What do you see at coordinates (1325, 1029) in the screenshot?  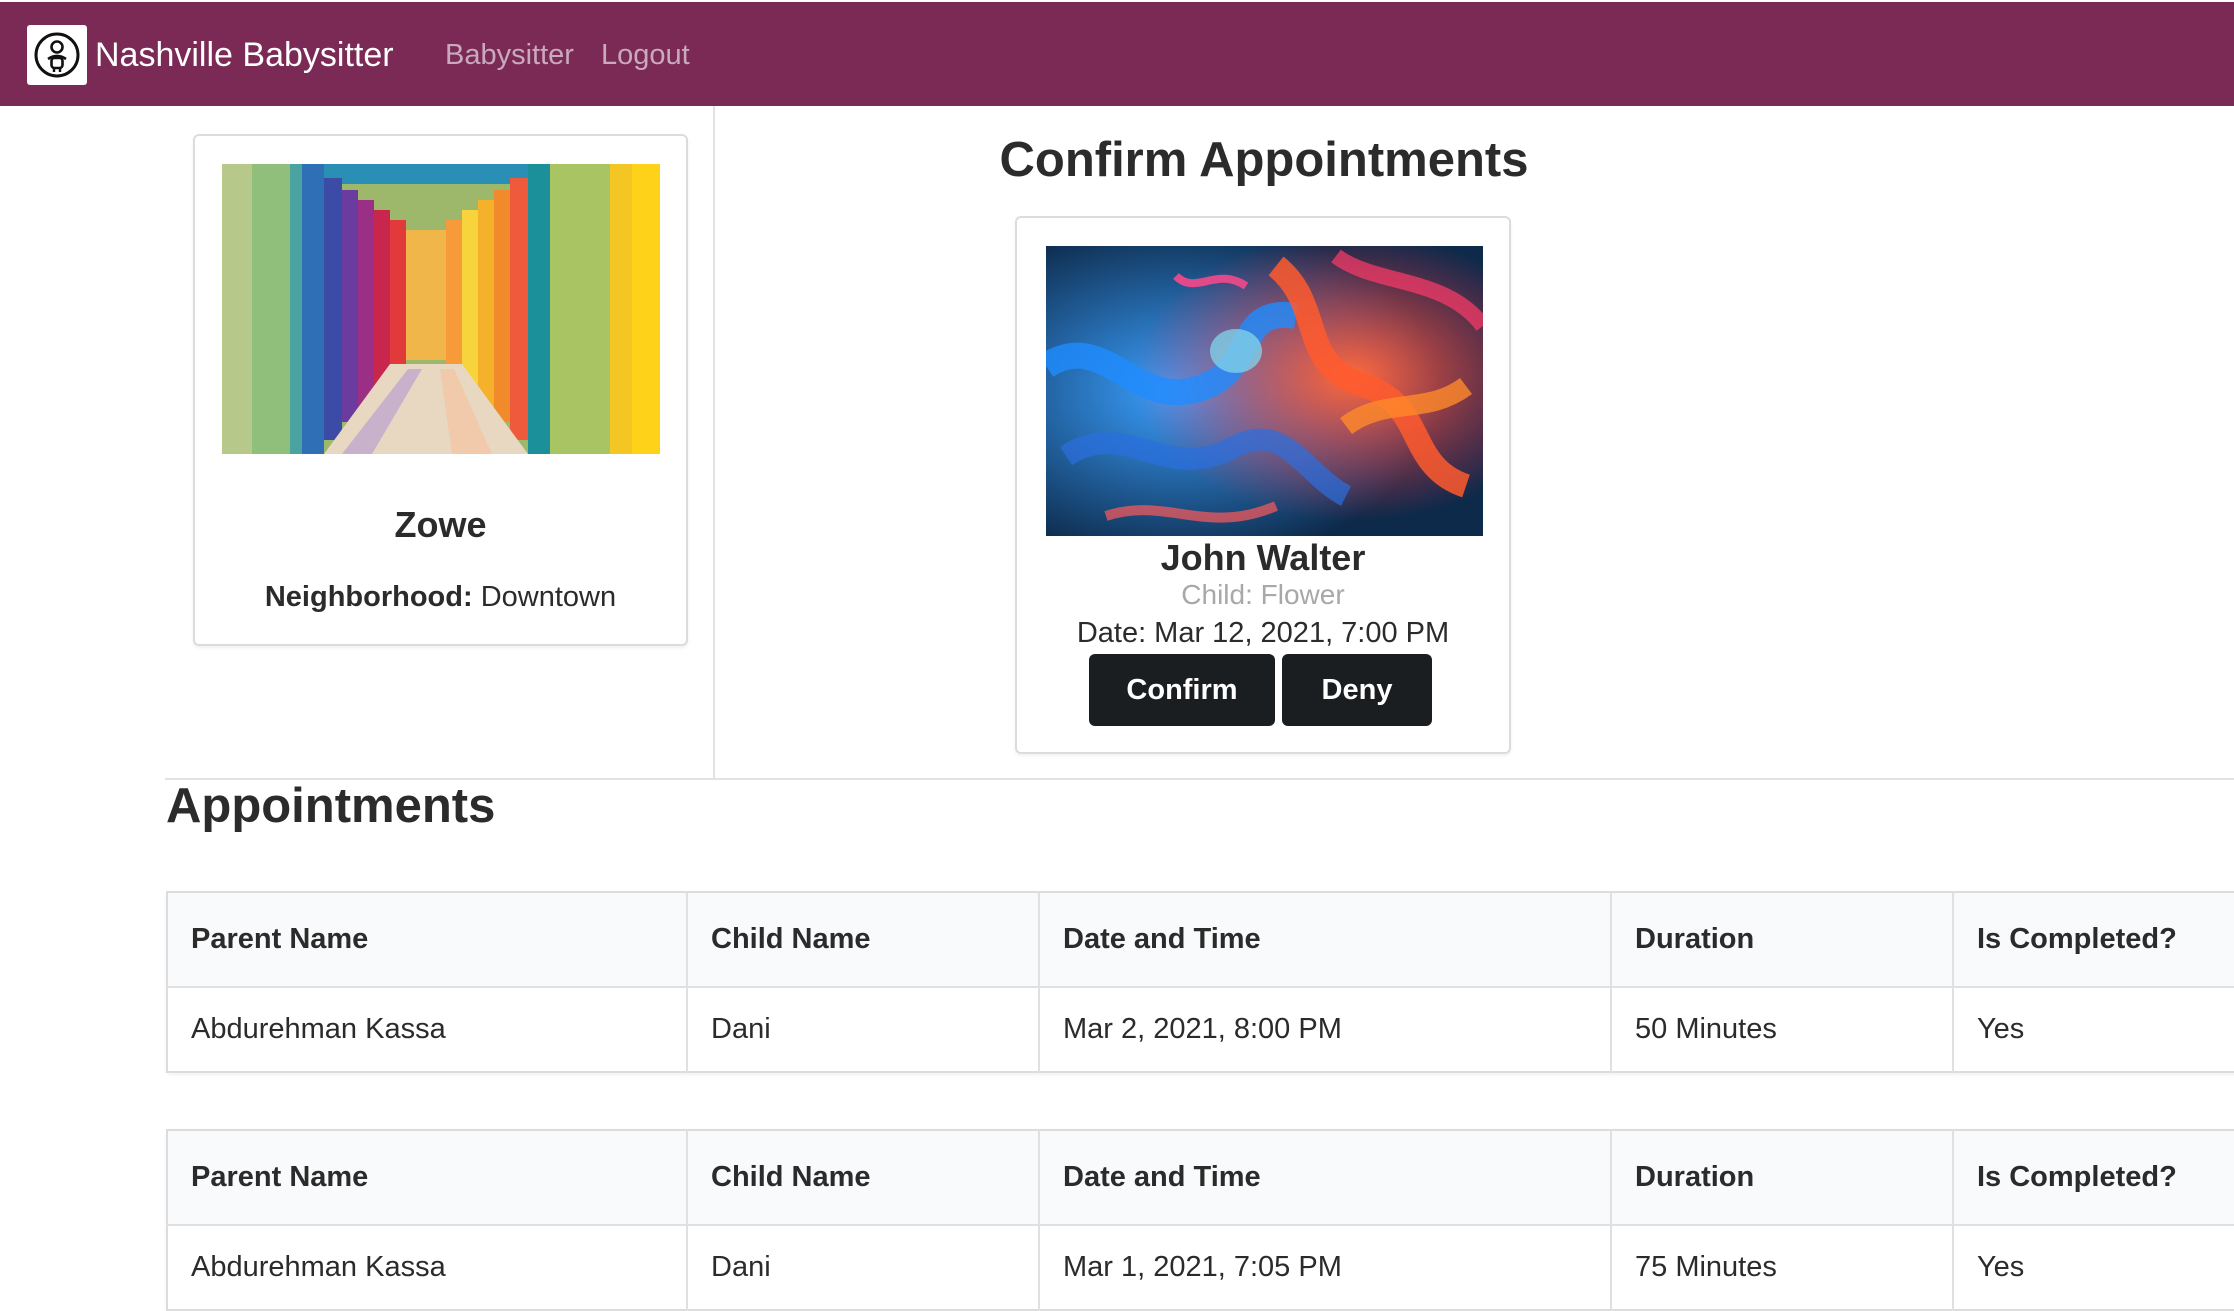 I see `cell-date-time: Mar 2, 2021, 8:00 PM` at bounding box center [1325, 1029].